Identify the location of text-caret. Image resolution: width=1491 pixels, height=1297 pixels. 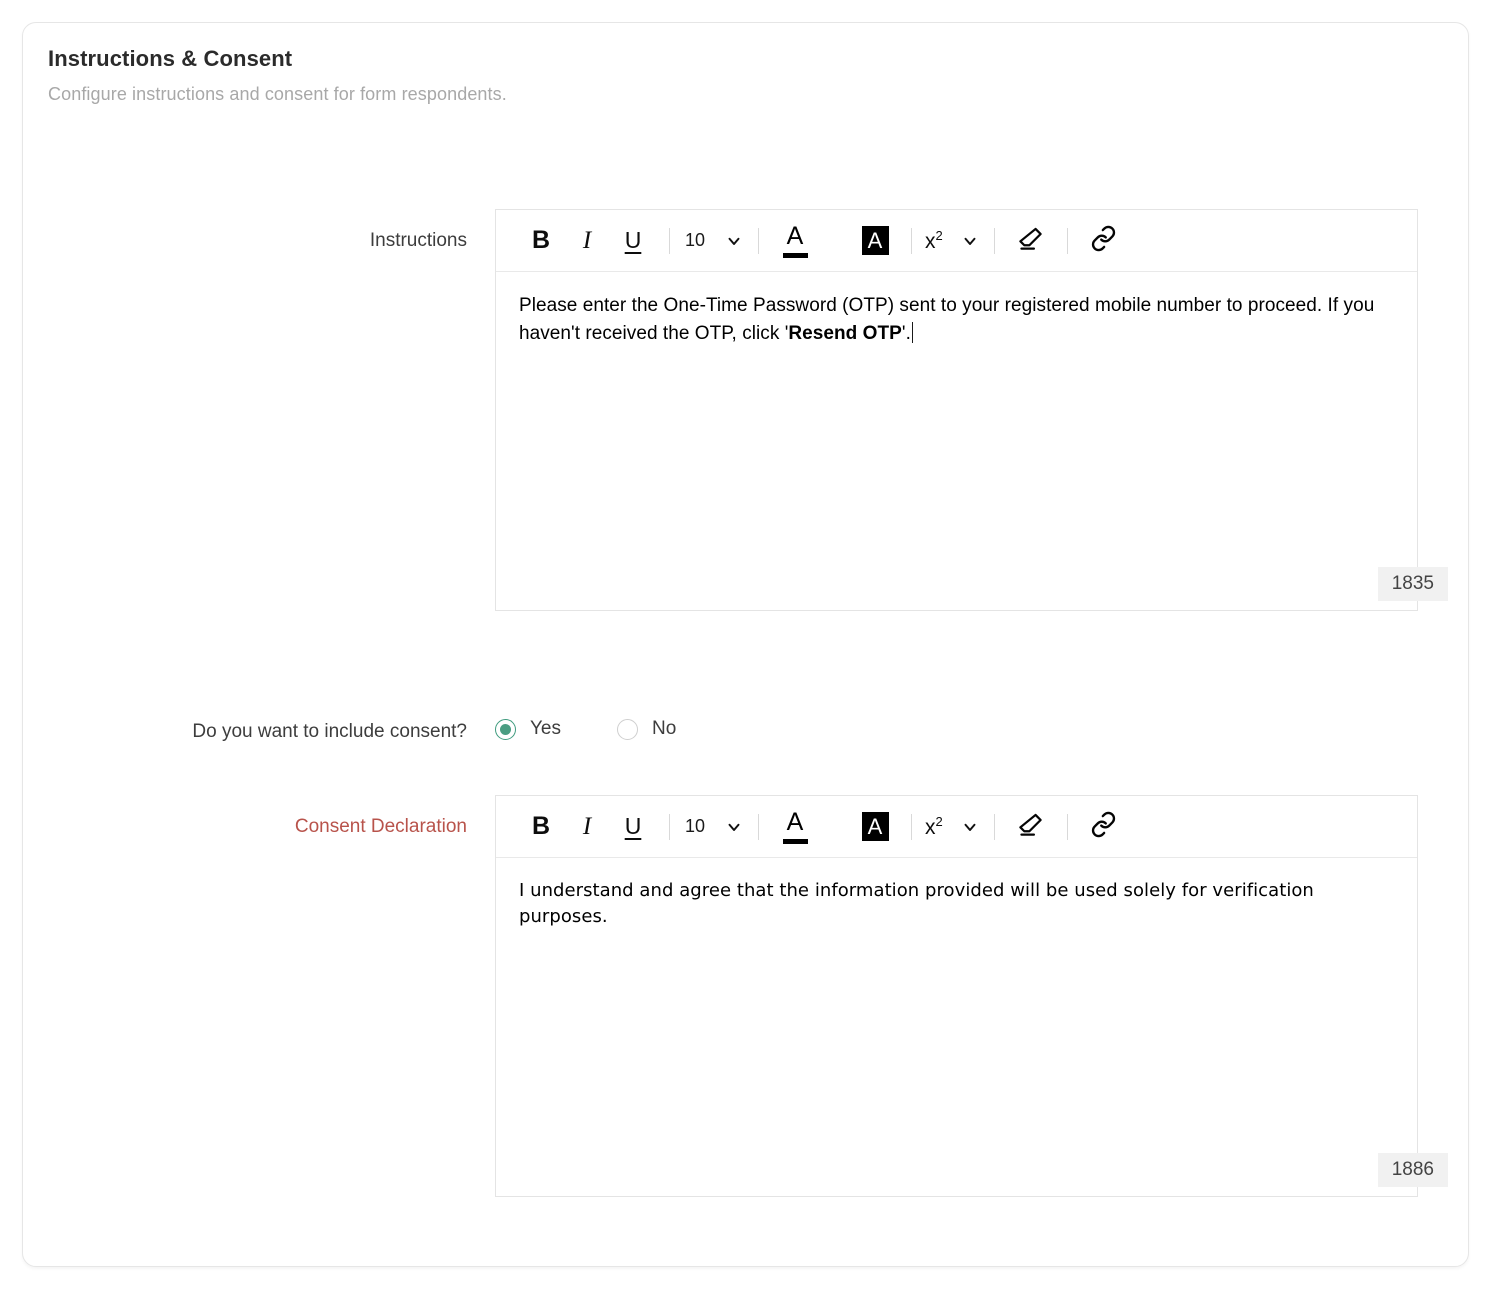
(912, 332).